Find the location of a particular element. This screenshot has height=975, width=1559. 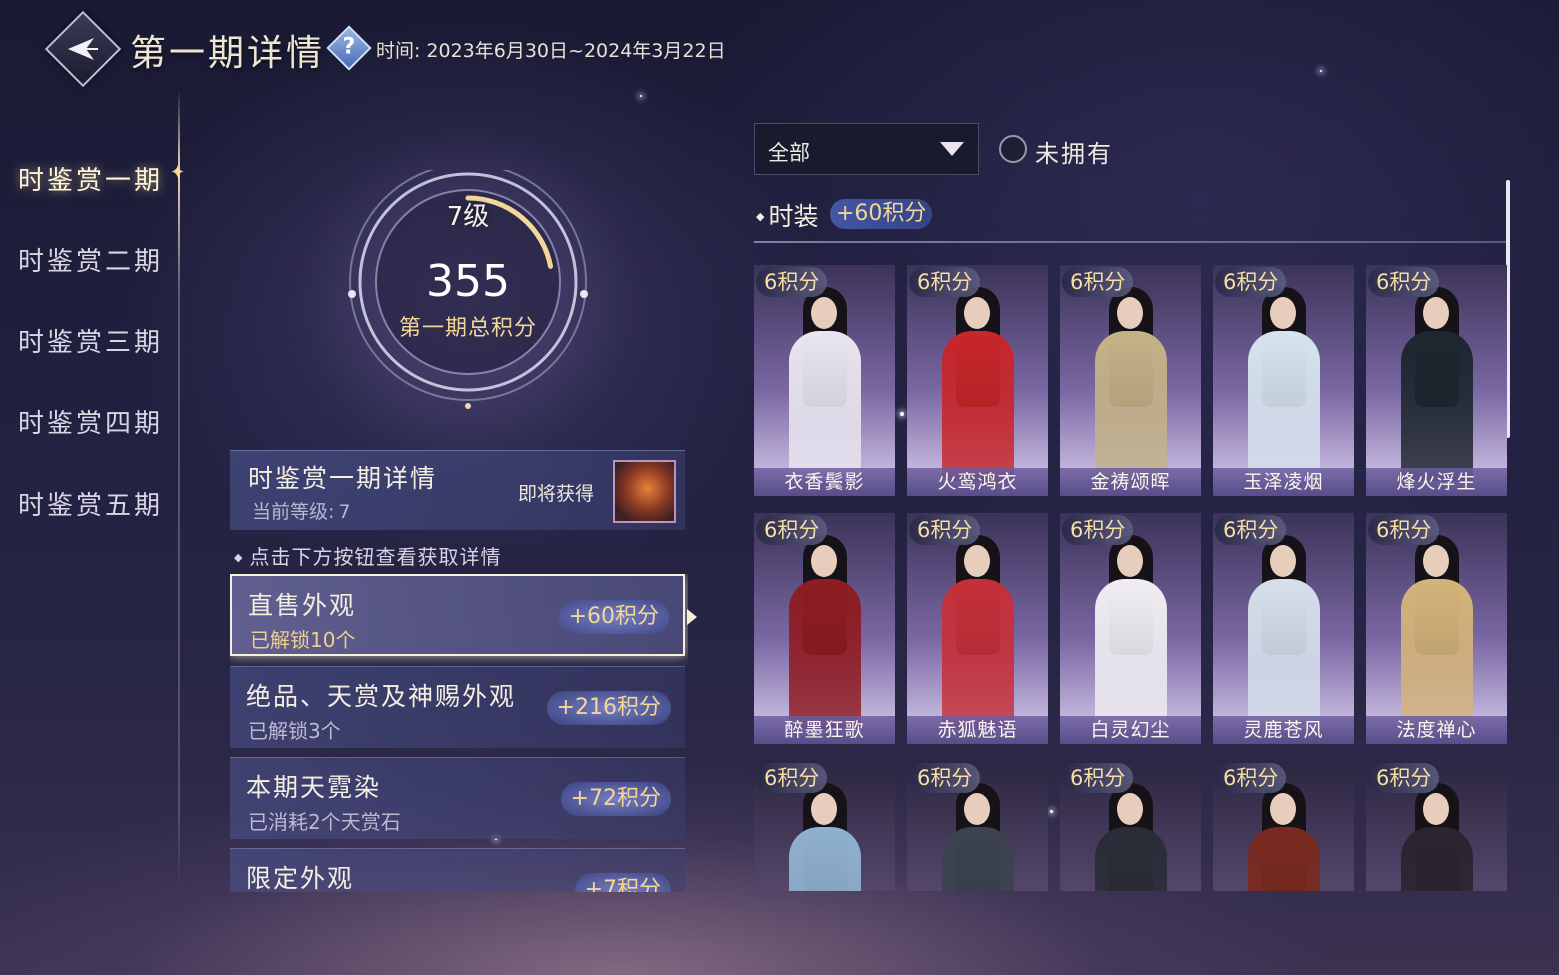

outfit-card: 6积分 醉墨狂歌 is located at coordinates (824, 628).